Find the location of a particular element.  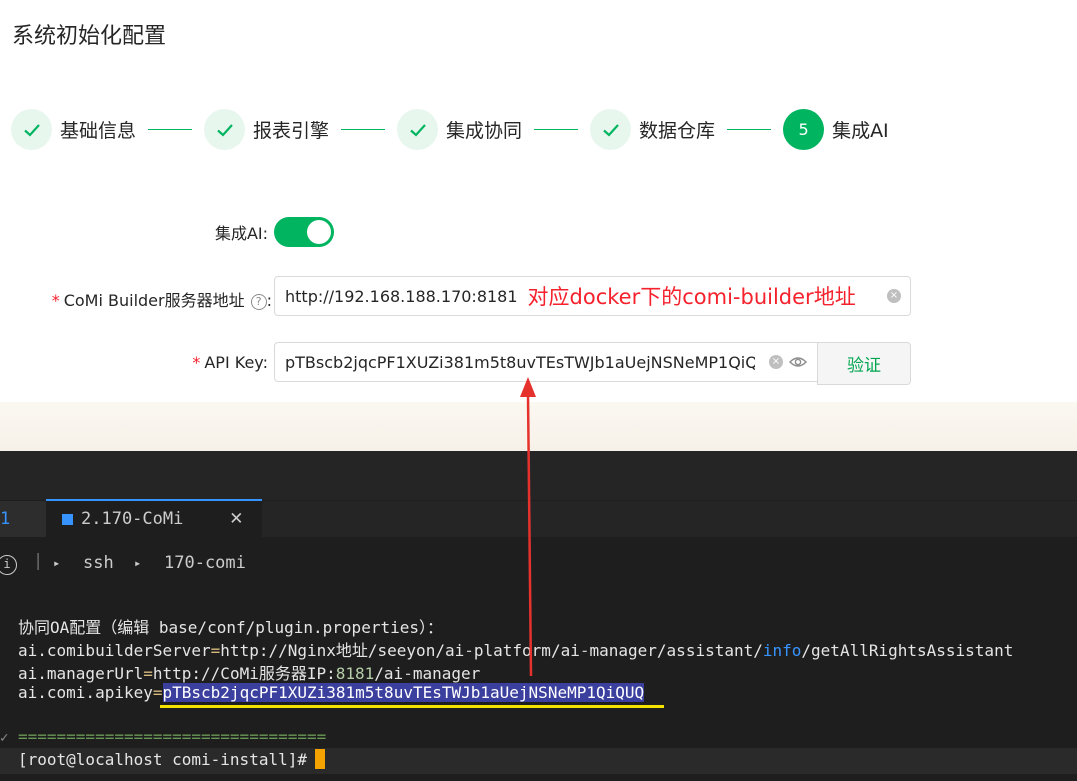

page-bottom-band is located at coordinates (538, 426).